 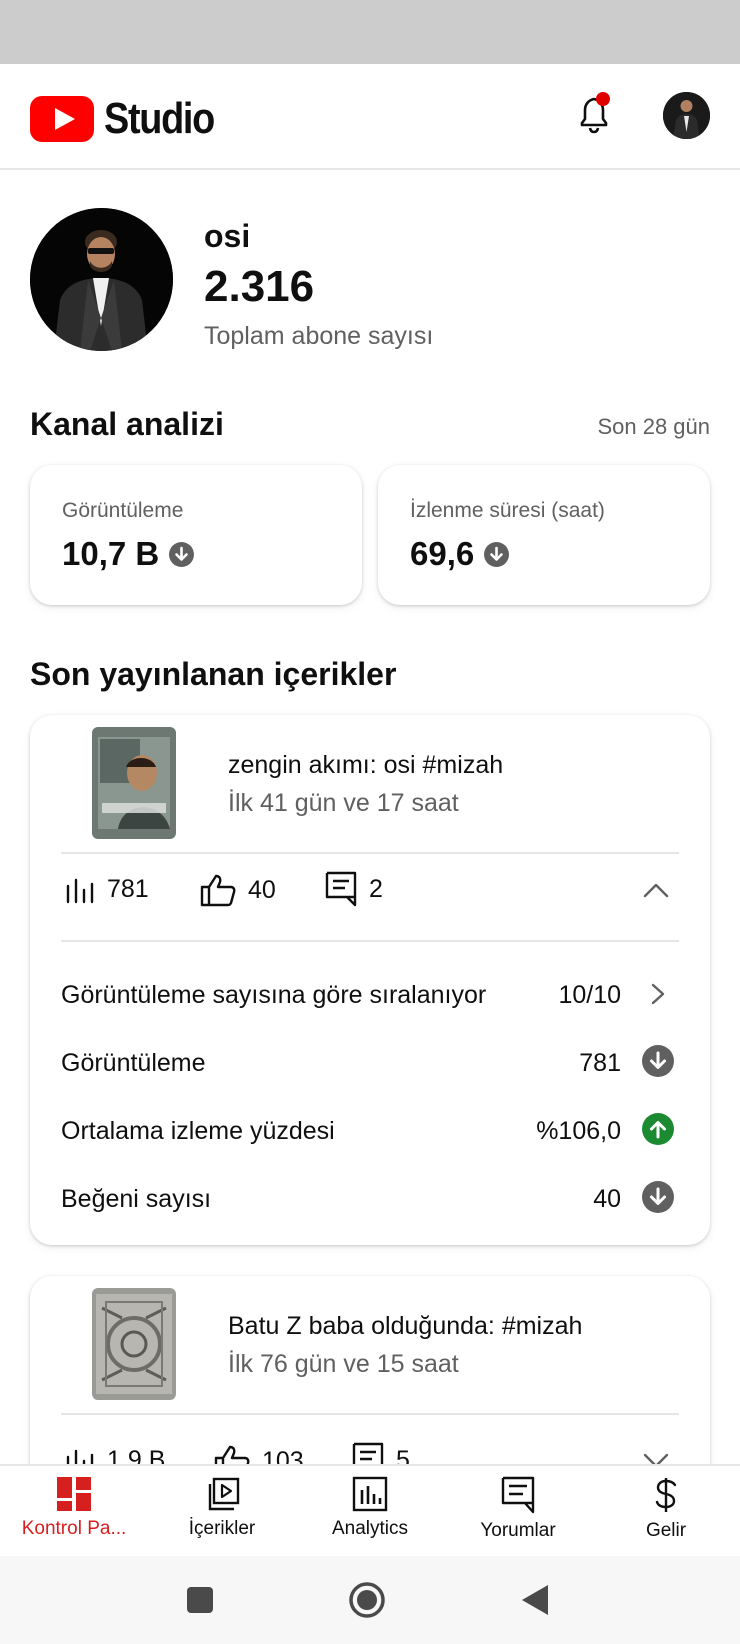 I want to click on brand-text: Studio, so click(x=159, y=118).